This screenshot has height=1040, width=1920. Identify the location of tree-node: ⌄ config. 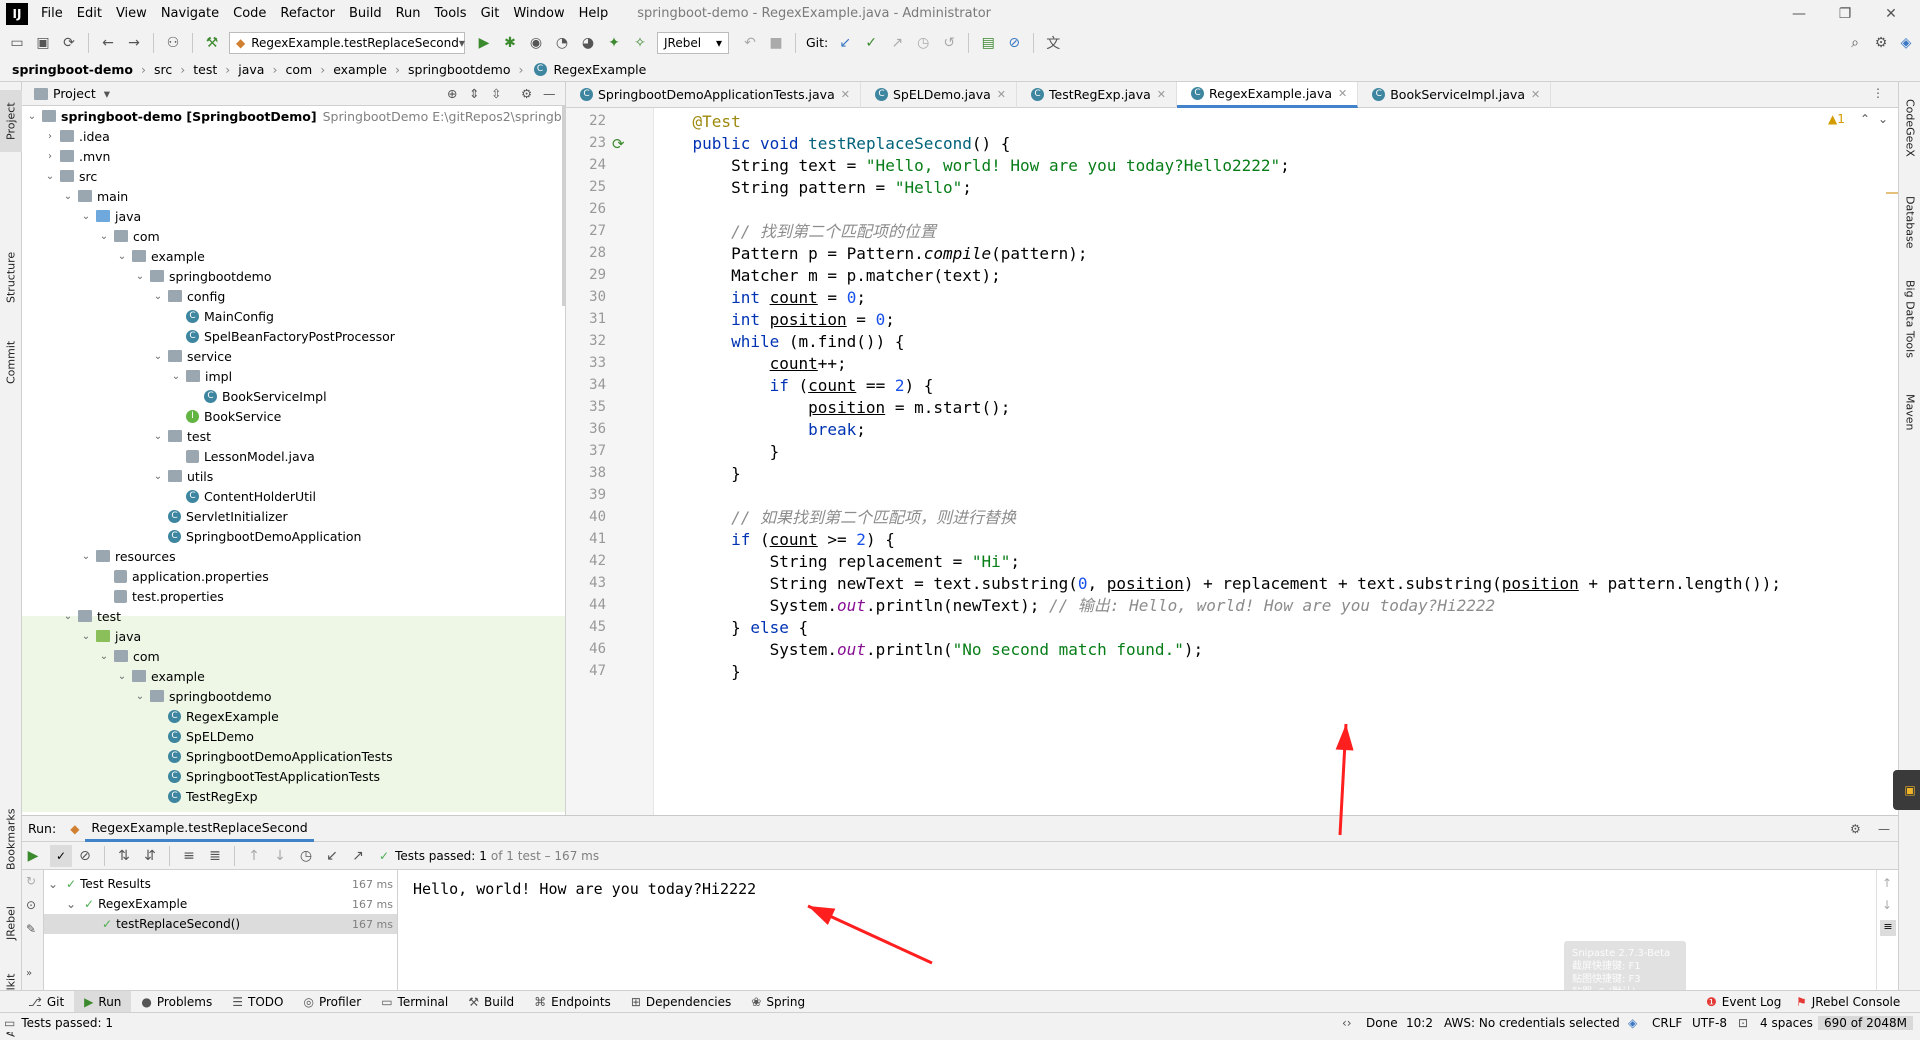
(188, 296).